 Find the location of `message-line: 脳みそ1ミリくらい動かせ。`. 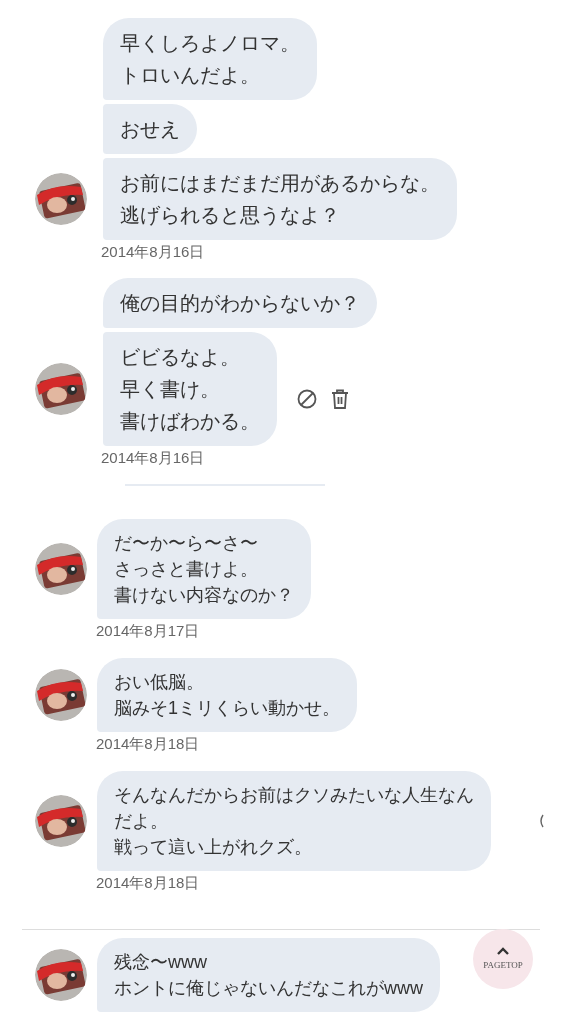

message-line: 脳みそ1ミリくらい動かせ。 is located at coordinates (227, 708).